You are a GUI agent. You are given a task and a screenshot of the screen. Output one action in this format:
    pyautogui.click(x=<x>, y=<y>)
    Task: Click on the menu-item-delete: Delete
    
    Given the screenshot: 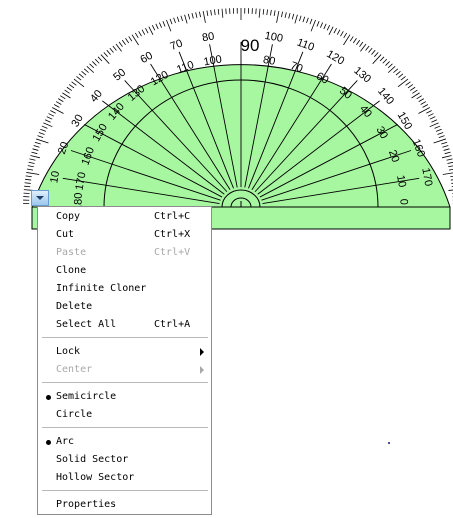 What is the action you would take?
    pyautogui.click(x=124, y=307)
    